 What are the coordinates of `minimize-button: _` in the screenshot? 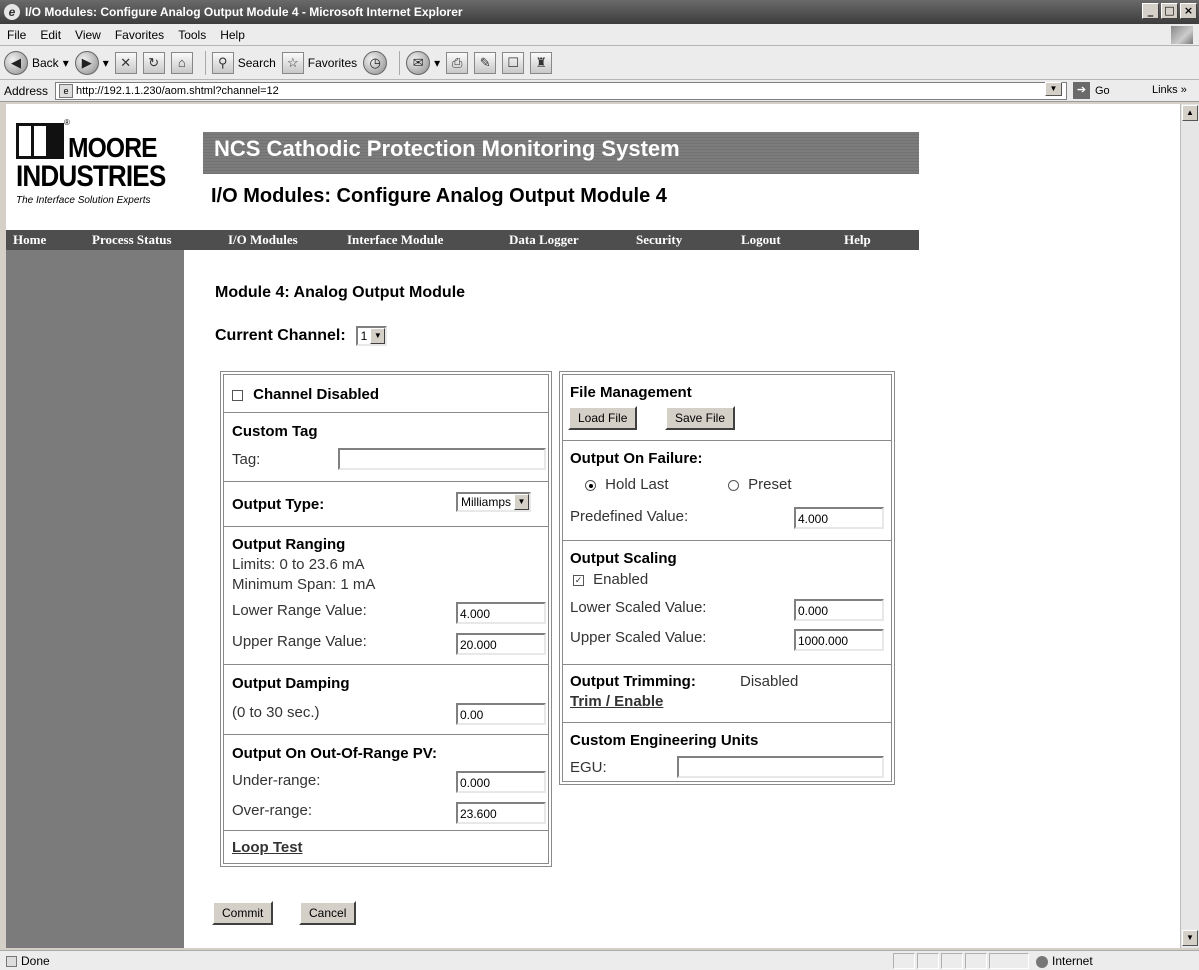 It's located at (1150, 11).